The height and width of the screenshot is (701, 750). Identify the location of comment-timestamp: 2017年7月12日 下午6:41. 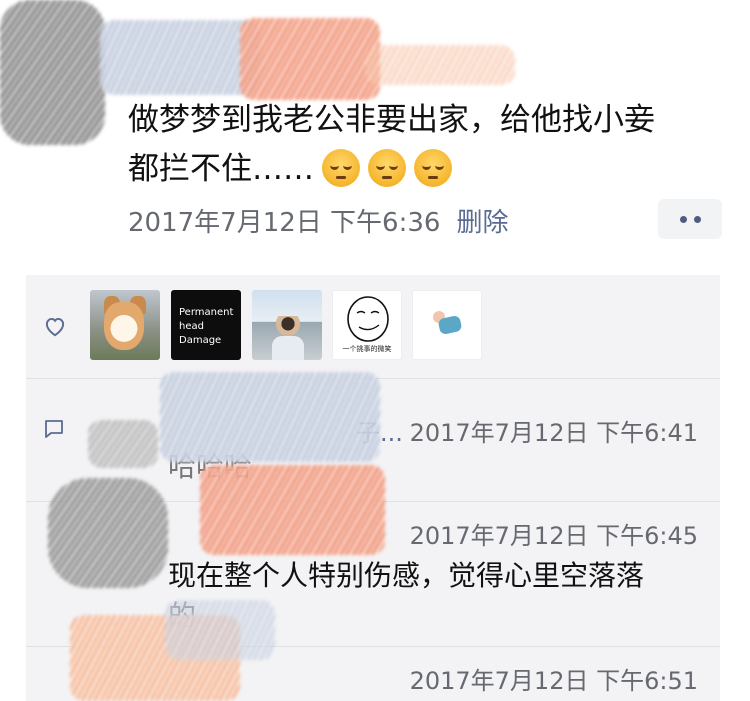
(553, 433).